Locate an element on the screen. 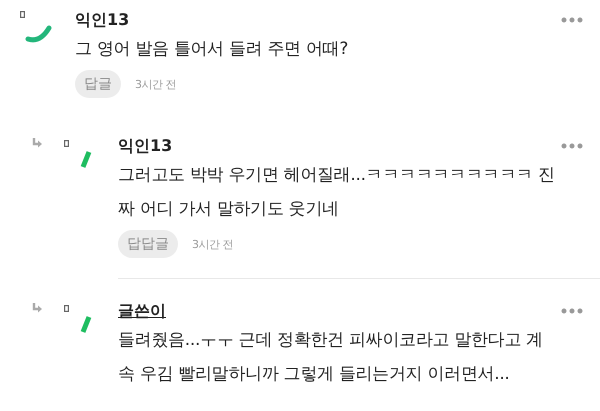  reply-button: 답답글 is located at coordinates (148, 244).